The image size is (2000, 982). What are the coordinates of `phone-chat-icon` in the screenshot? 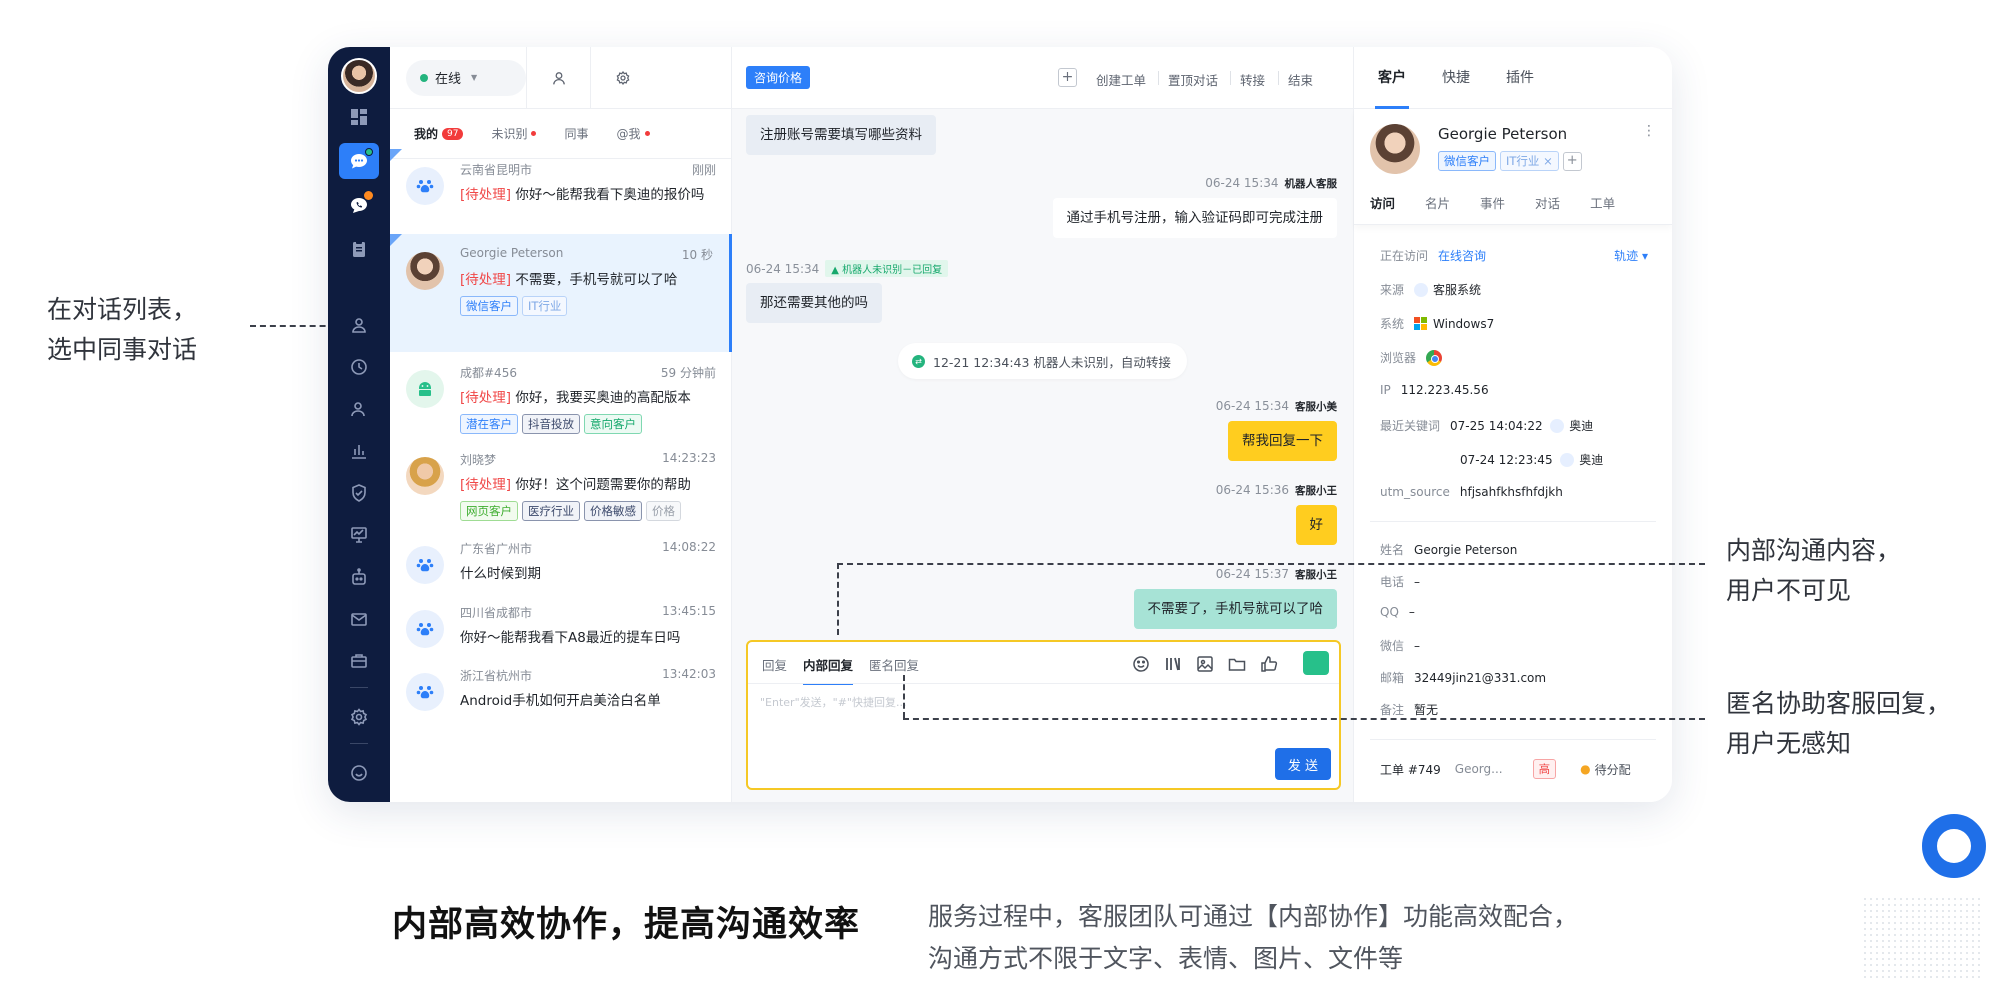 It's located at (359, 205).